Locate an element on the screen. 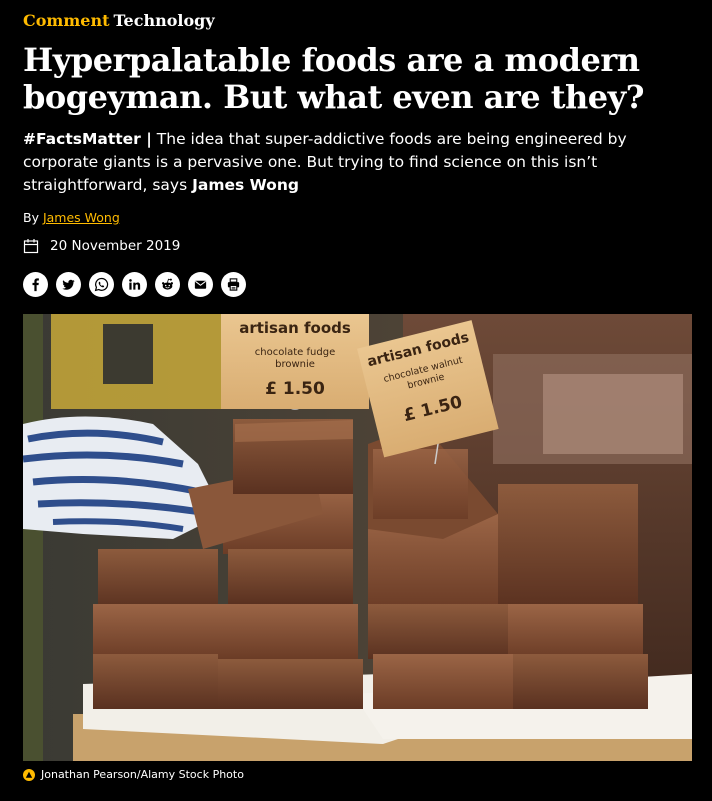  byline: By James Wong is located at coordinates (71, 218).